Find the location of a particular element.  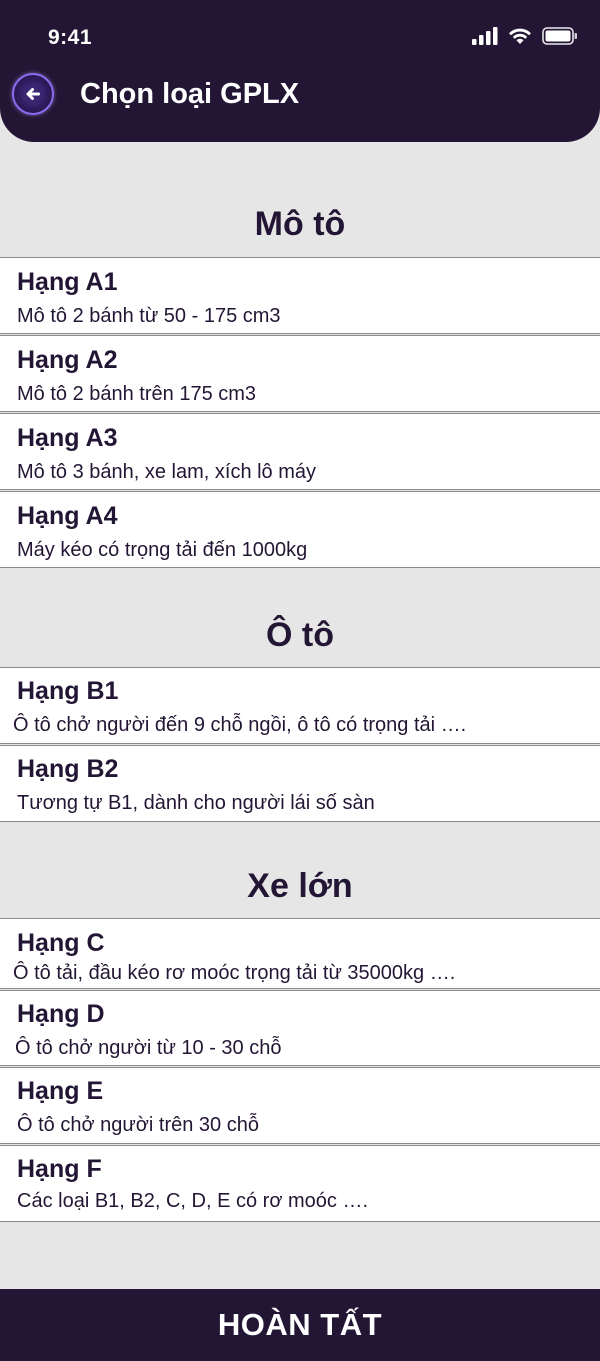

done-button: HOÀN TẤT is located at coordinates (300, 1325).